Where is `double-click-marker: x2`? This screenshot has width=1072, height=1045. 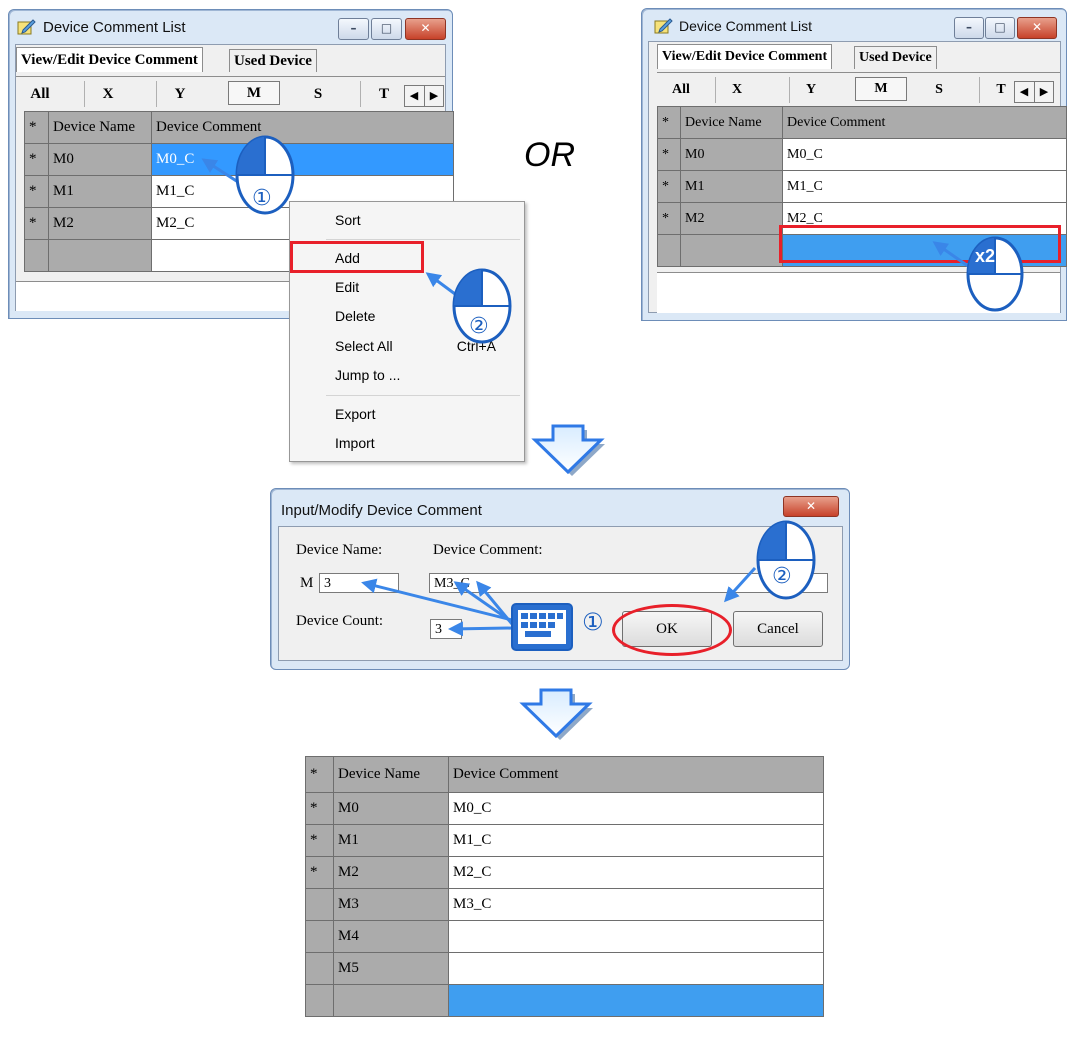 double-click-marker: x2 is located at coordinates (985, 256).